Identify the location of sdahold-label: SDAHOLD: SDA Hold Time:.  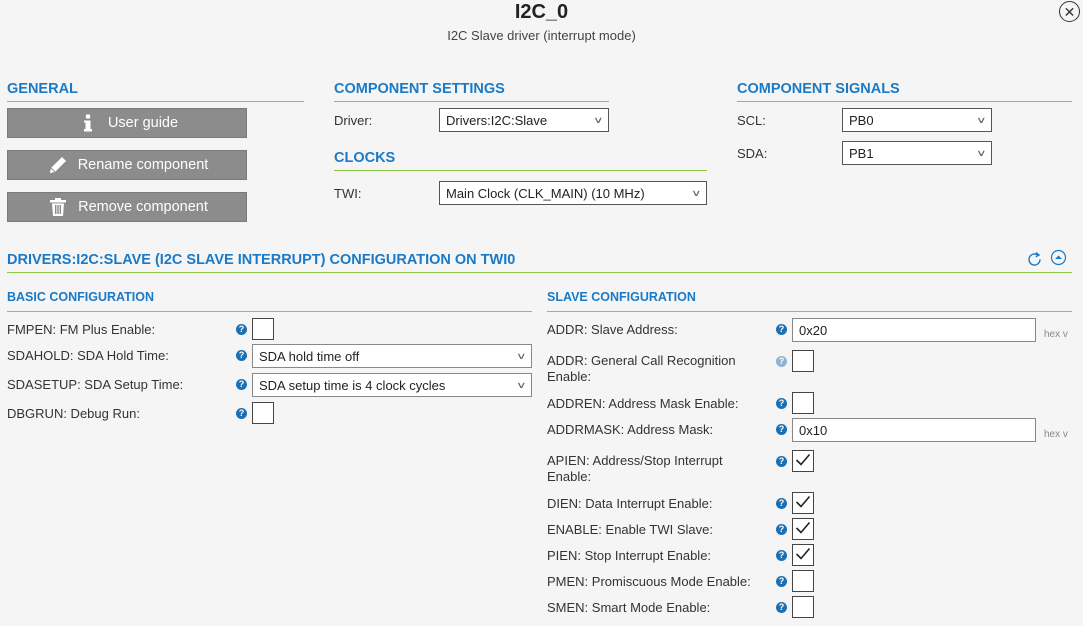
(88, 355).